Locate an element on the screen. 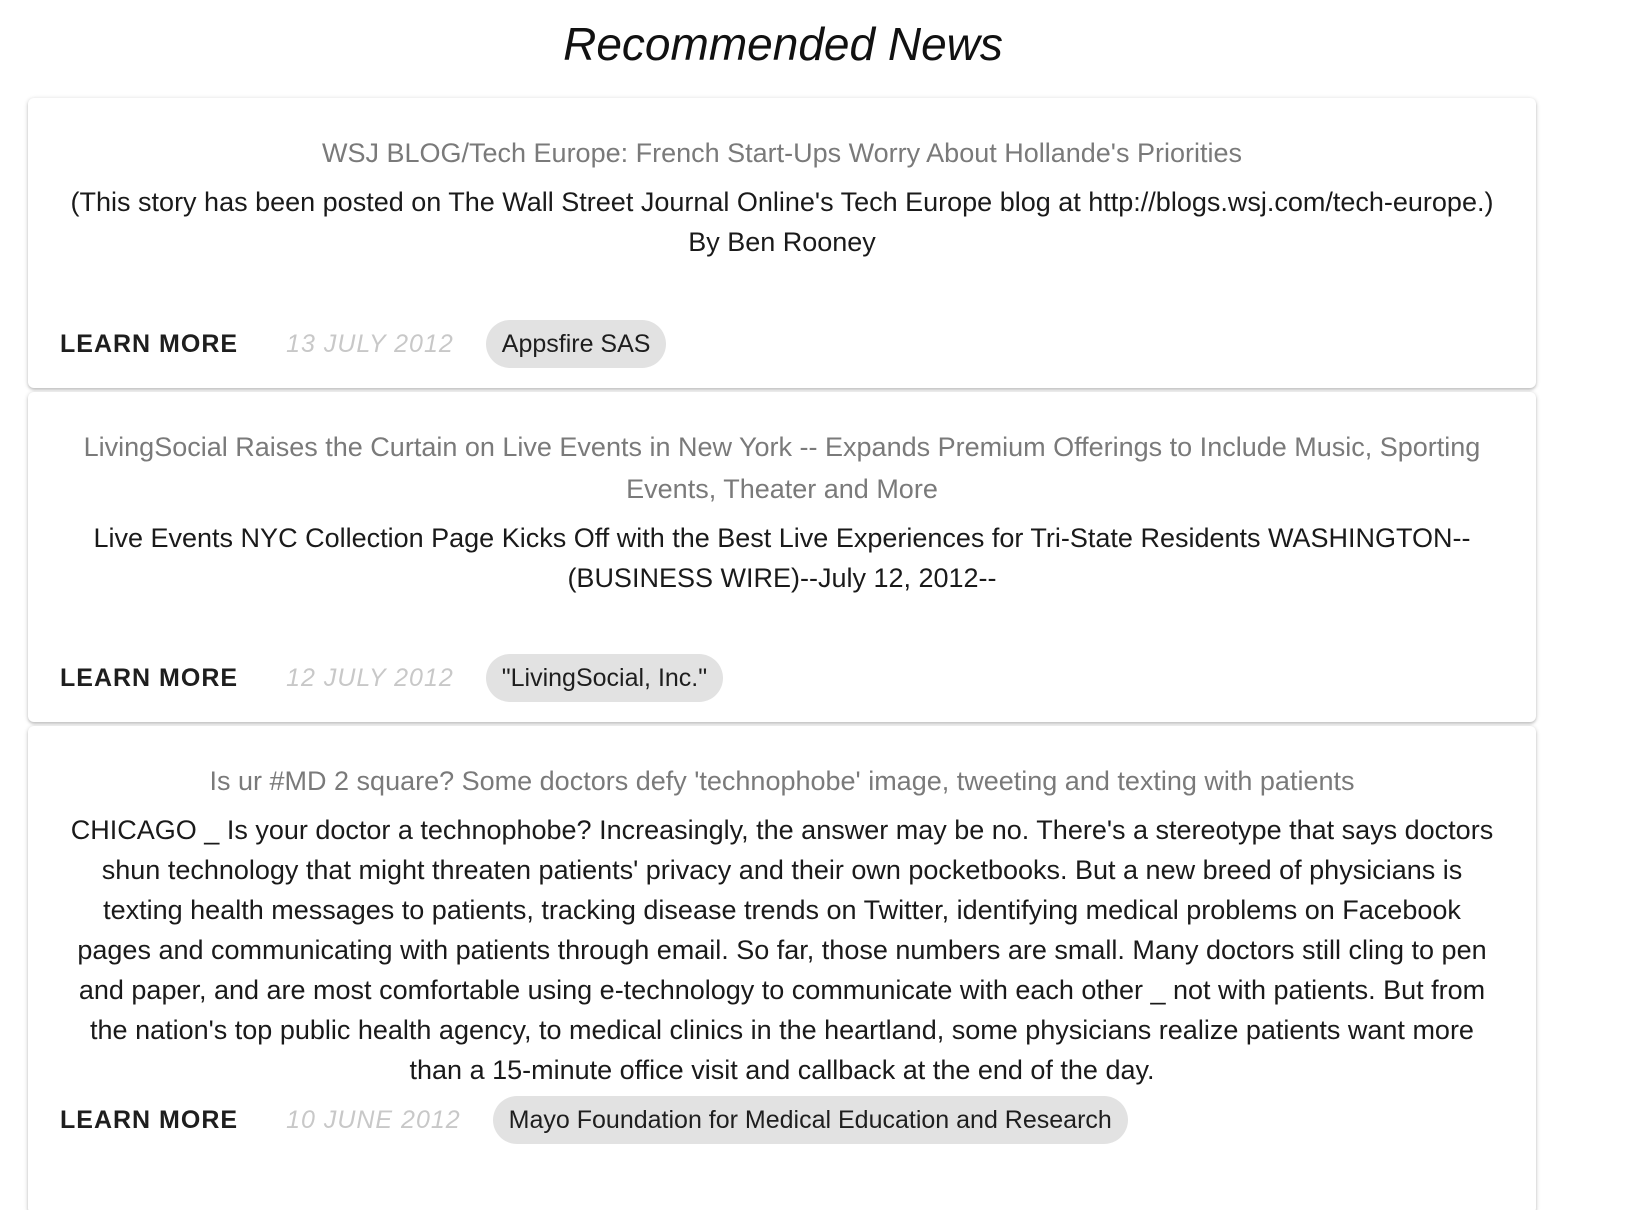 Image resolution: width=1638 pixels, height=1210 pixels. news-date: 13 JULY 2012 is located at coordinates (370, 343).